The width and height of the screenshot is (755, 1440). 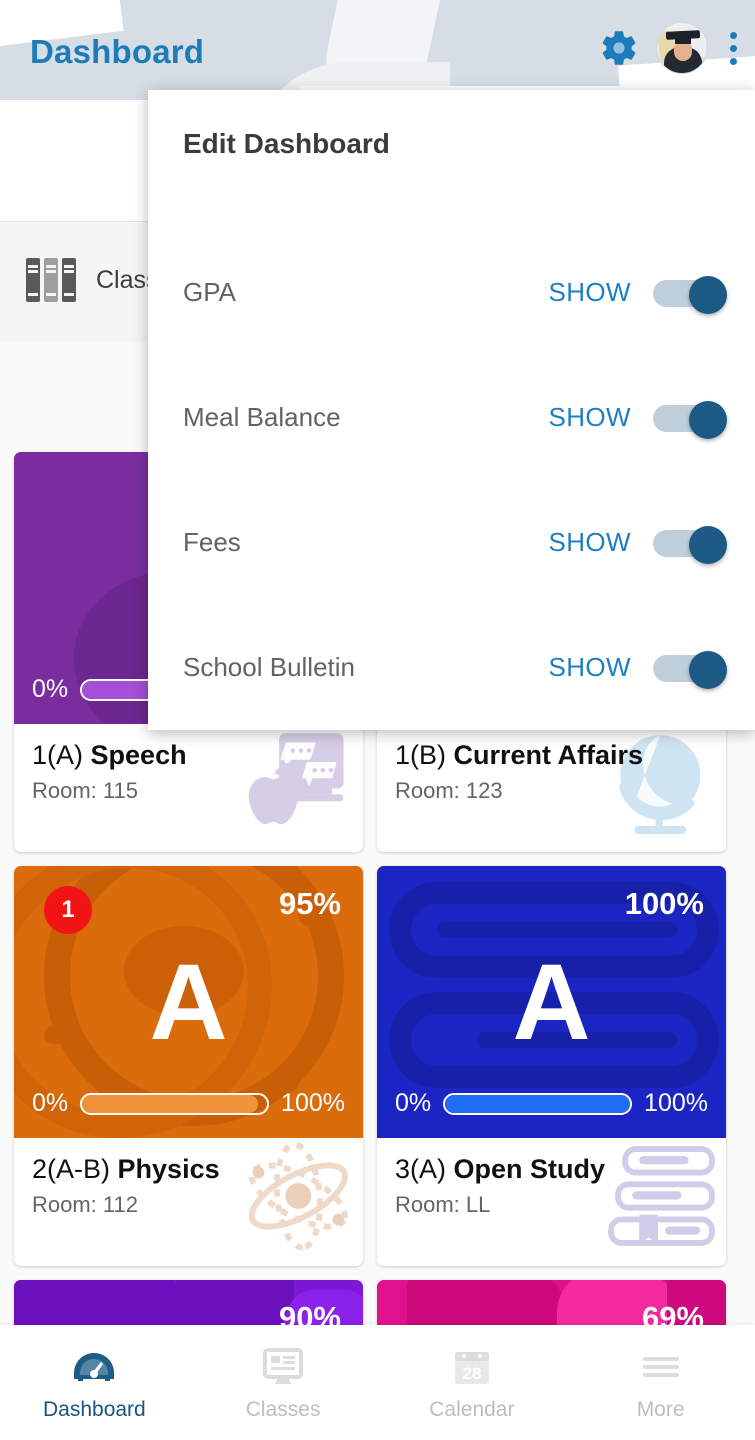 I want to click on nav-item-classes: Classes, so click(x=283, y=1383).